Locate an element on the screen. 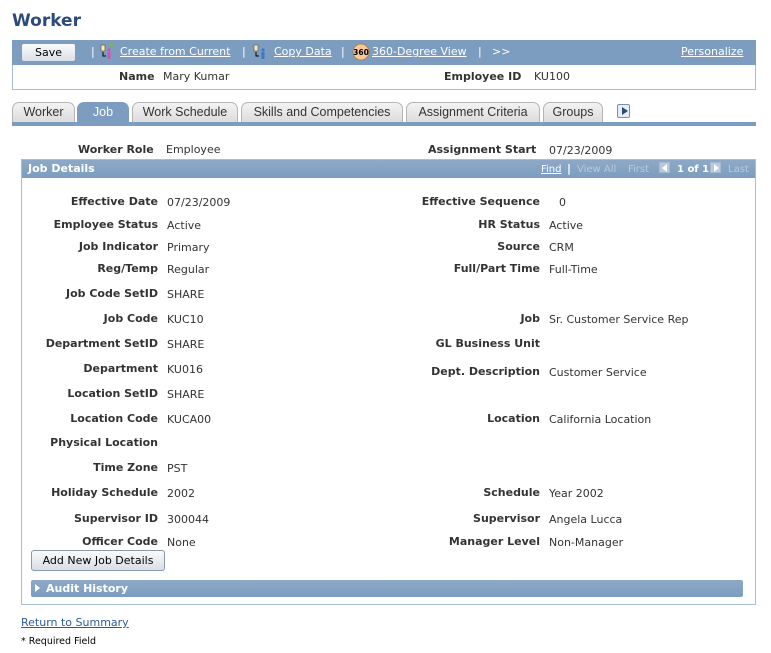  field-value: Angela Lucca is located at coordinates (586, 519).